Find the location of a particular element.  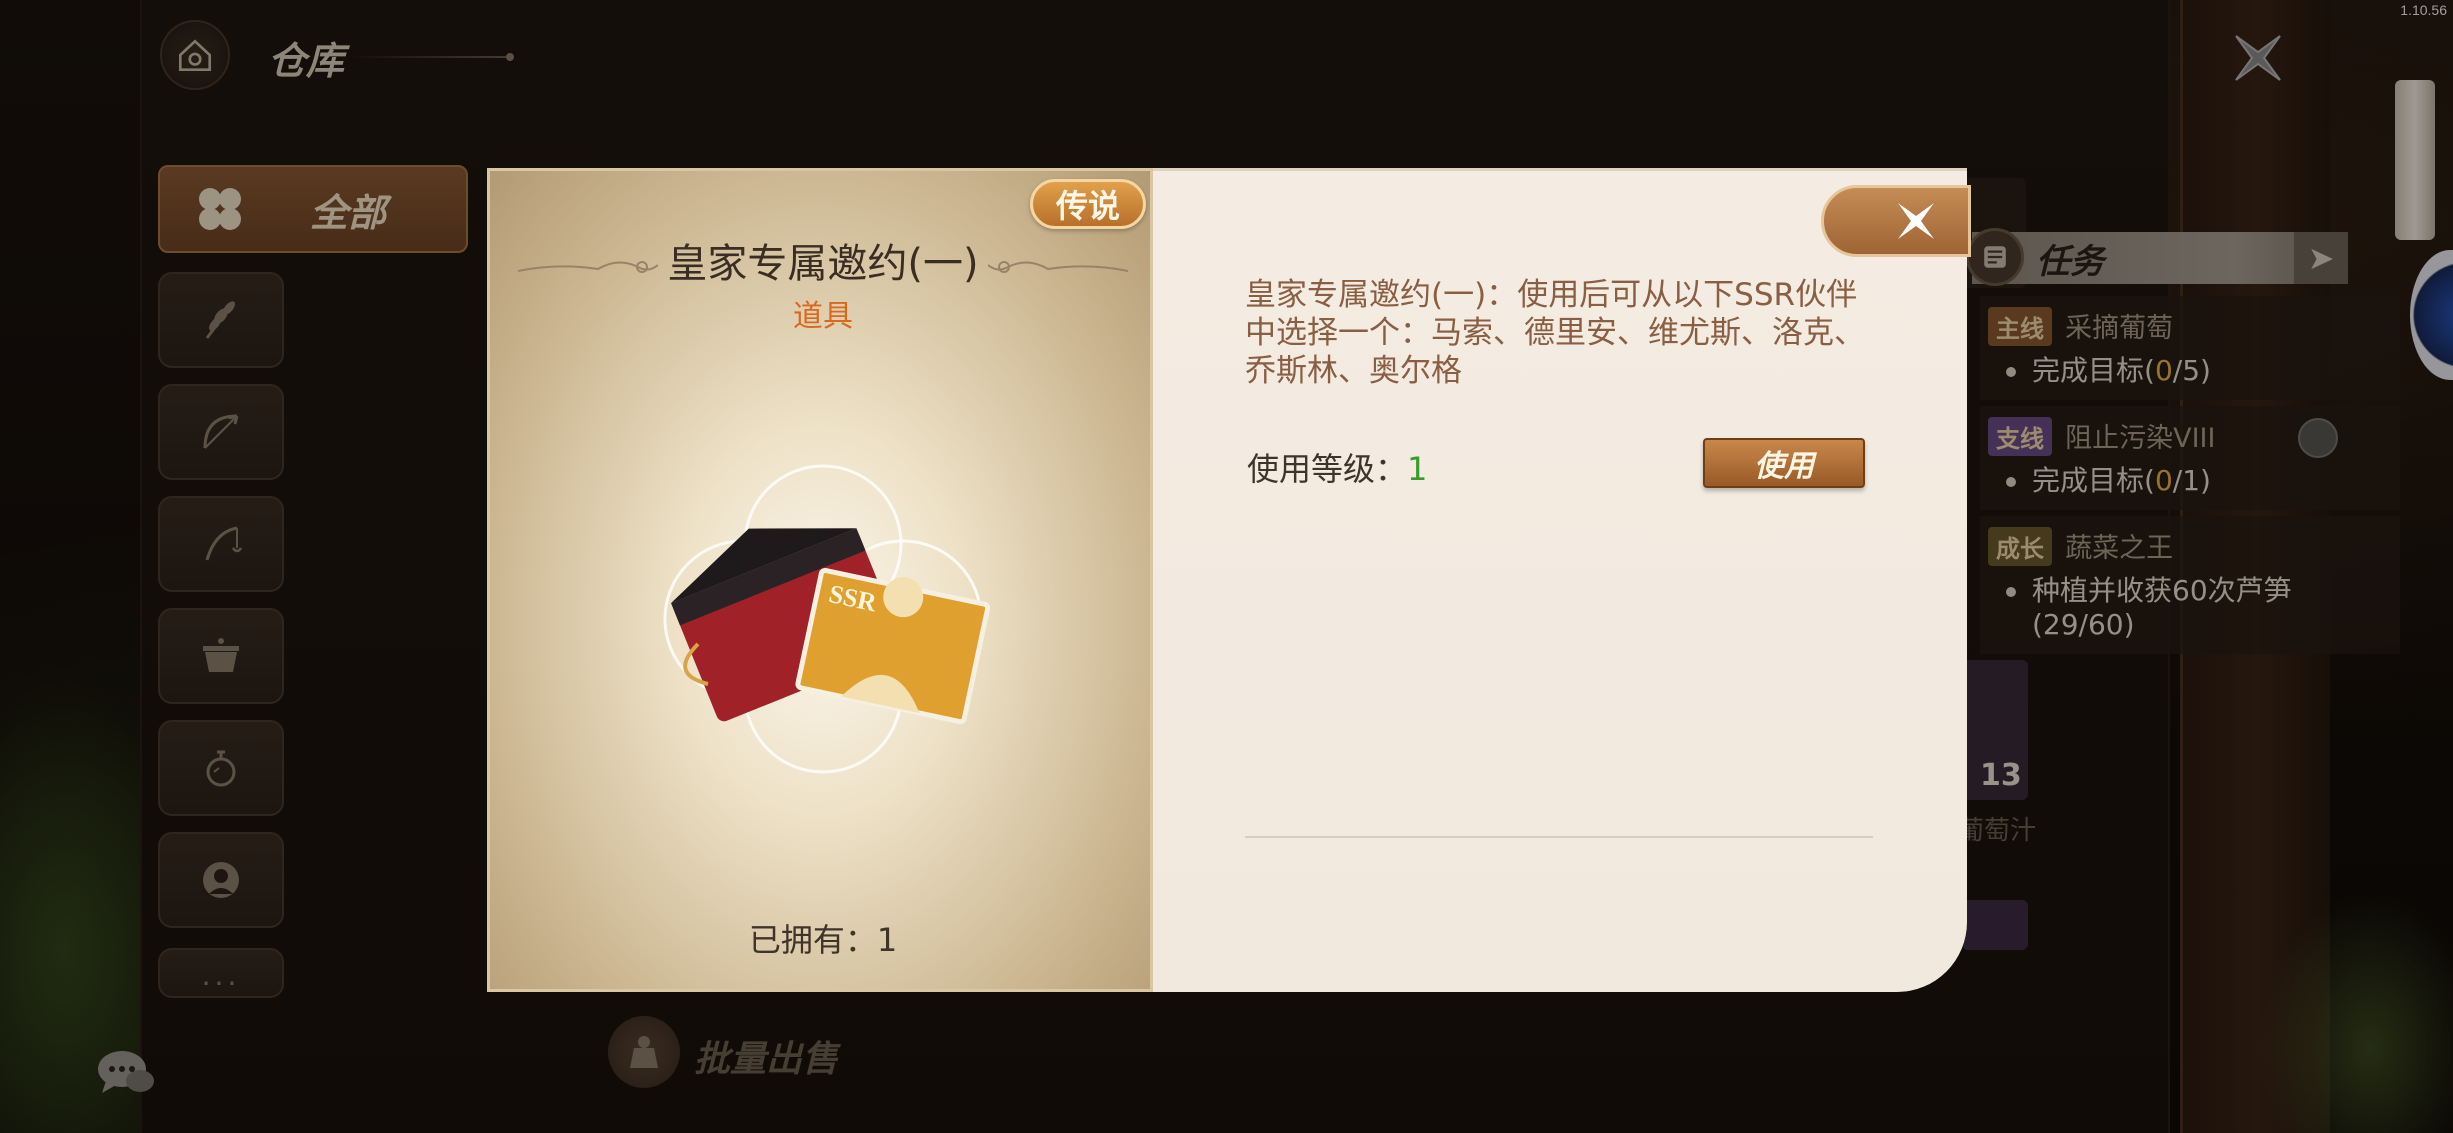

use-level: 使用等级：1 is located at coordinates (1337, 469).